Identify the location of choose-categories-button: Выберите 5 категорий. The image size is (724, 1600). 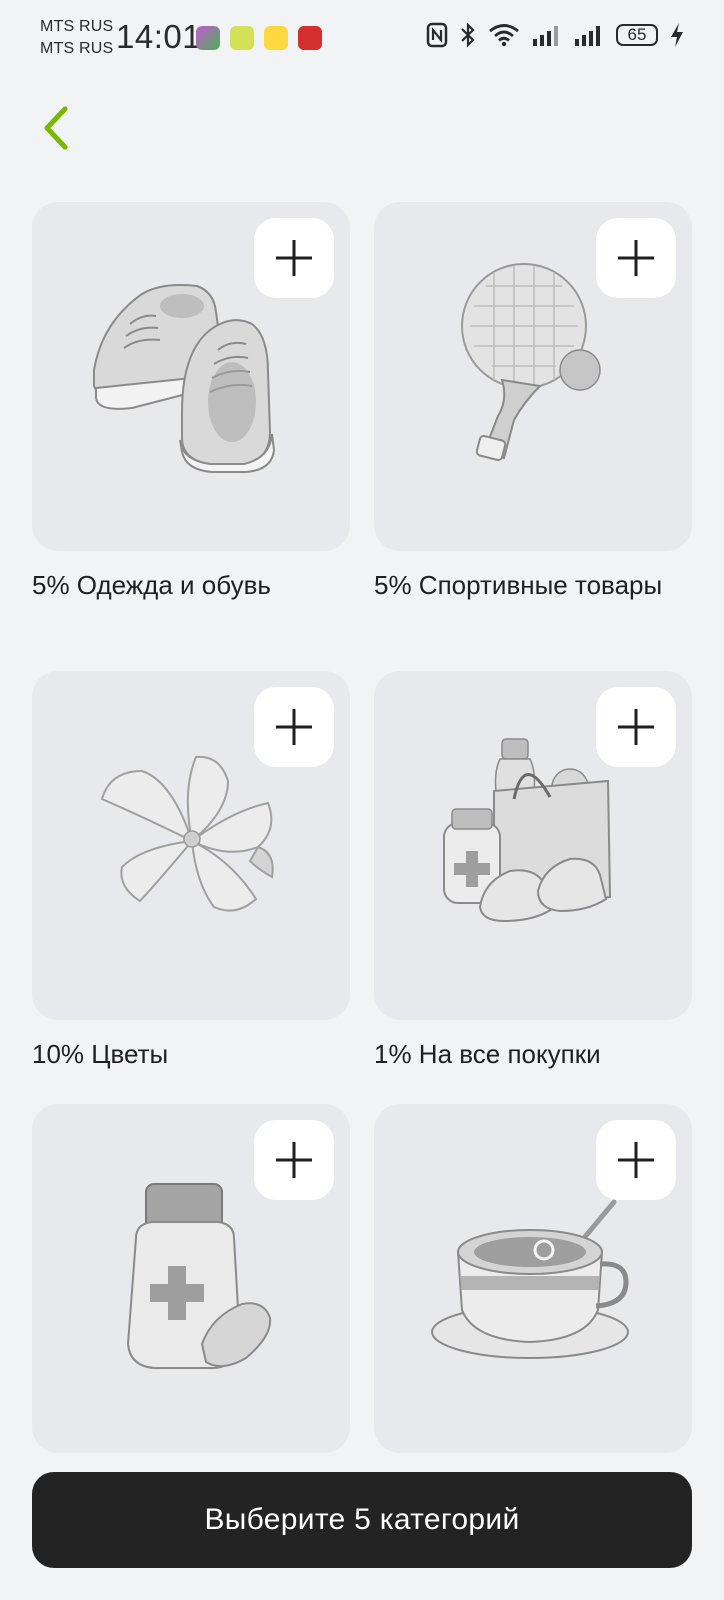
(362, 1520).